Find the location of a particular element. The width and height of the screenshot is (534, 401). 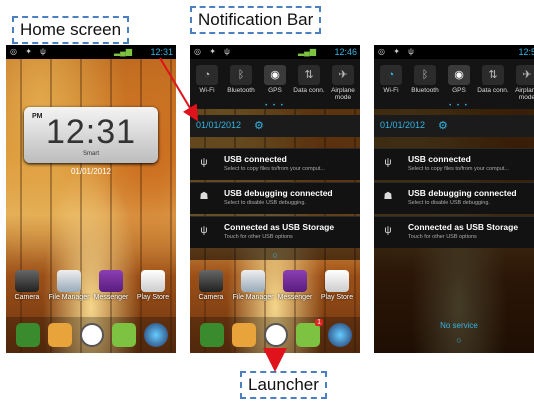

app-label: Play Store is located at coordinates (337, 297).